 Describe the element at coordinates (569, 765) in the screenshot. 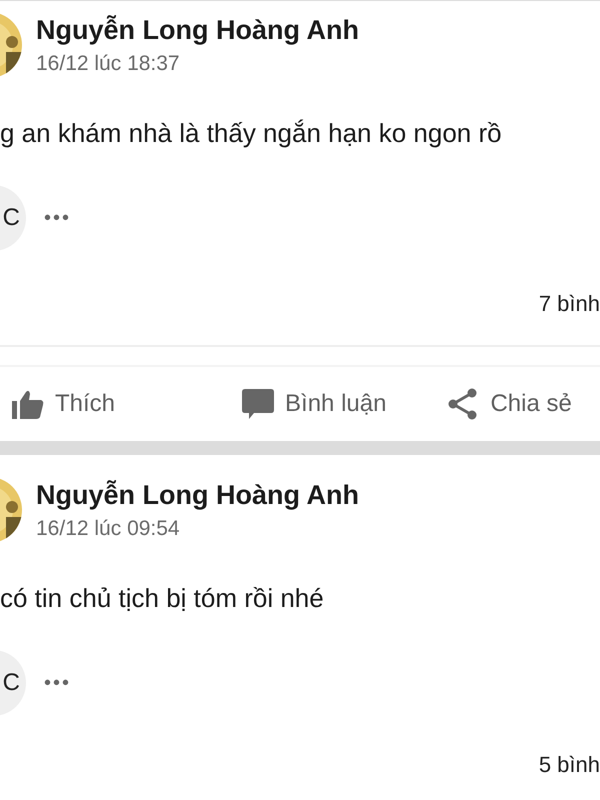

I see `comment-count: 5 bình` at that location.